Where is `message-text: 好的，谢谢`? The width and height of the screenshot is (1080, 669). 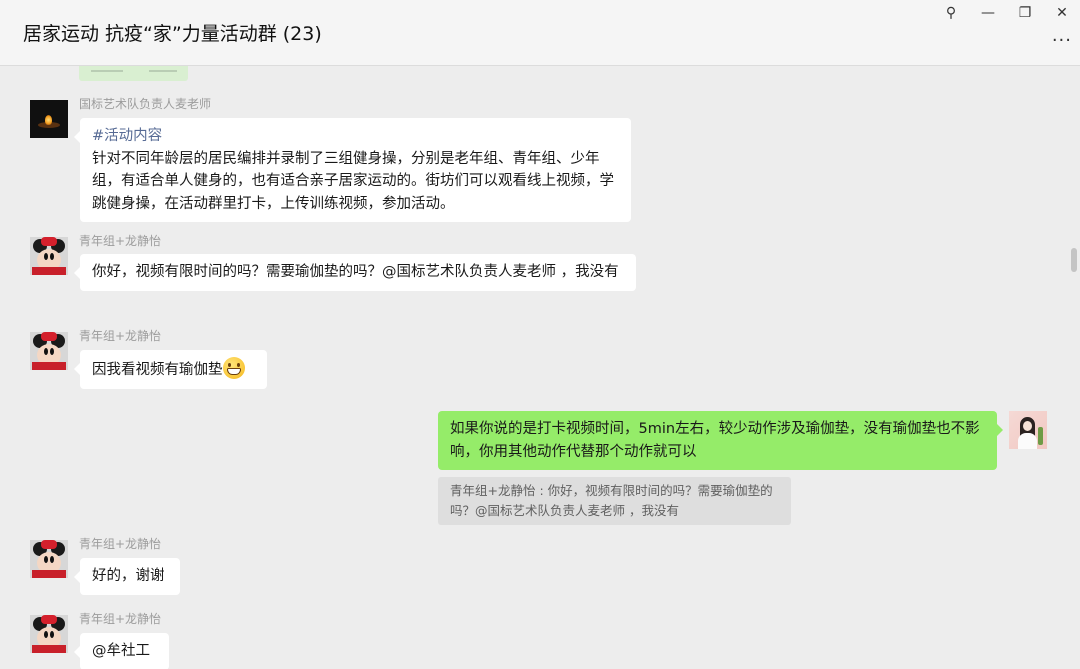 message-text: 好的，谢谢 is located at coordinates (128, 576).